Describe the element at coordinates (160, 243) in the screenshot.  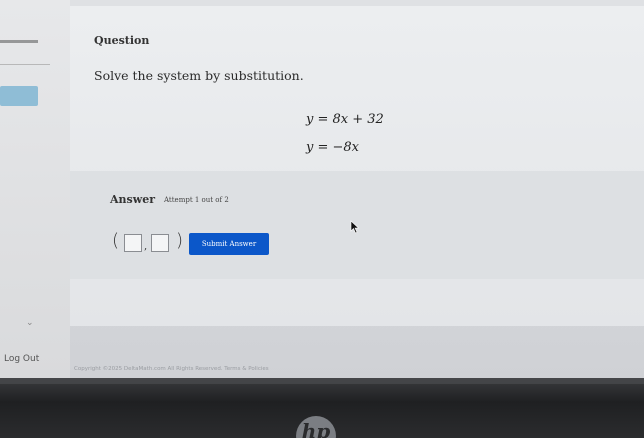
I see `y-answer-input` at that location.